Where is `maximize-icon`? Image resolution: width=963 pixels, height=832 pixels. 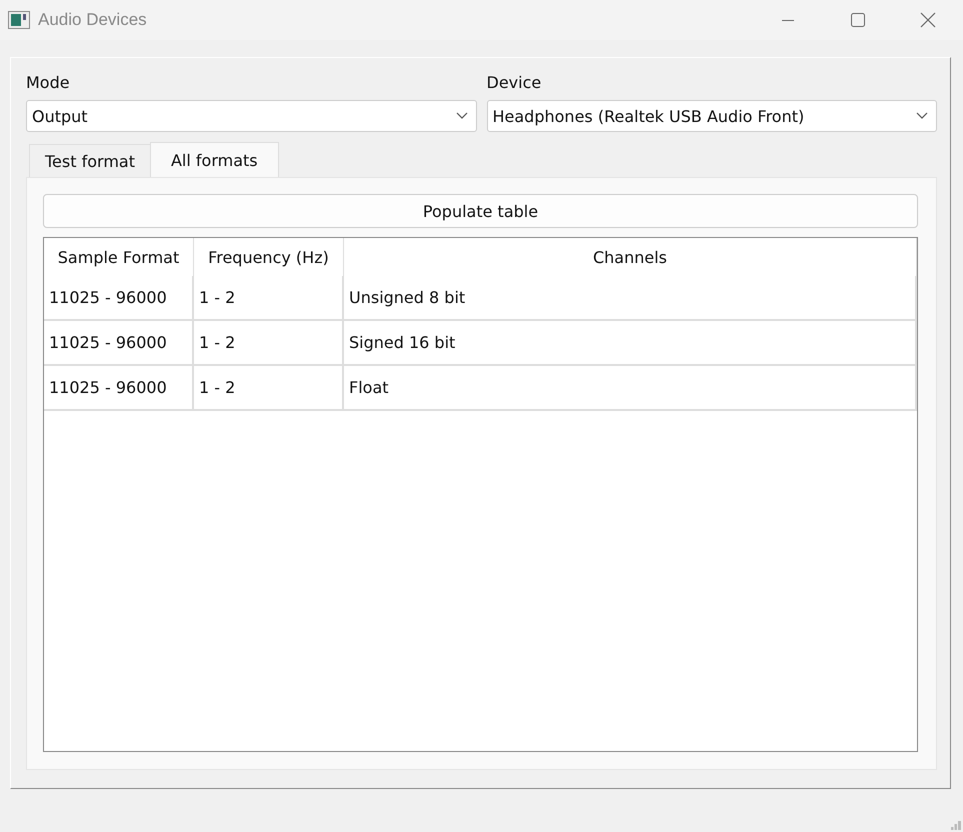
maximize-icon is located at coordinates (858, 20).